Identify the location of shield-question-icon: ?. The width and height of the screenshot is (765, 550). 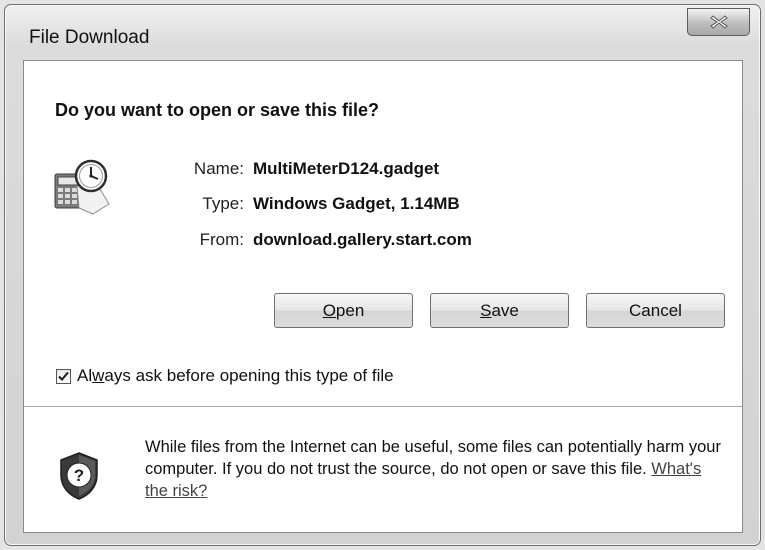
(79, 476).